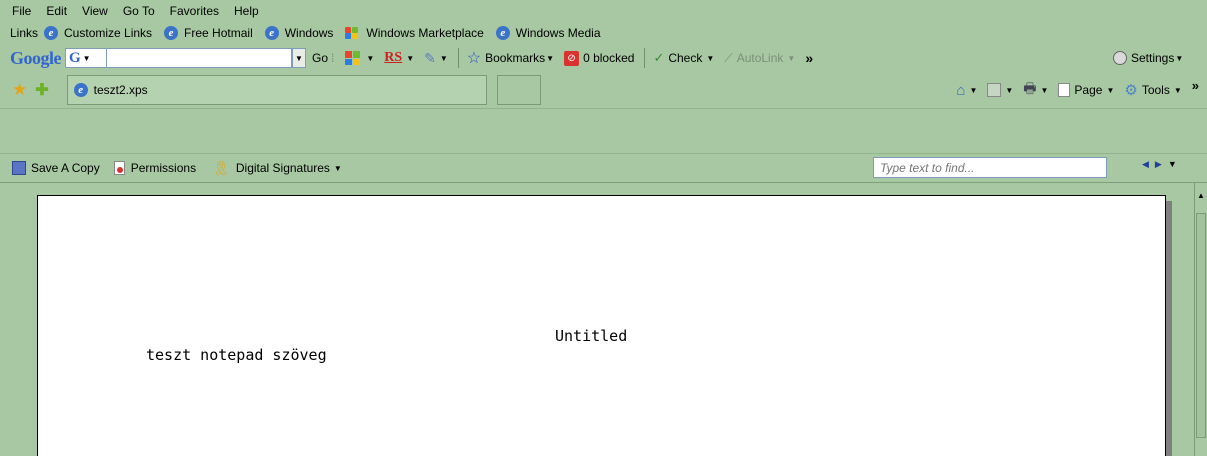 The image size is (1207, 456). I want to click on tab-teszt2-xps: e teszt2.xps, so click(276, 90).